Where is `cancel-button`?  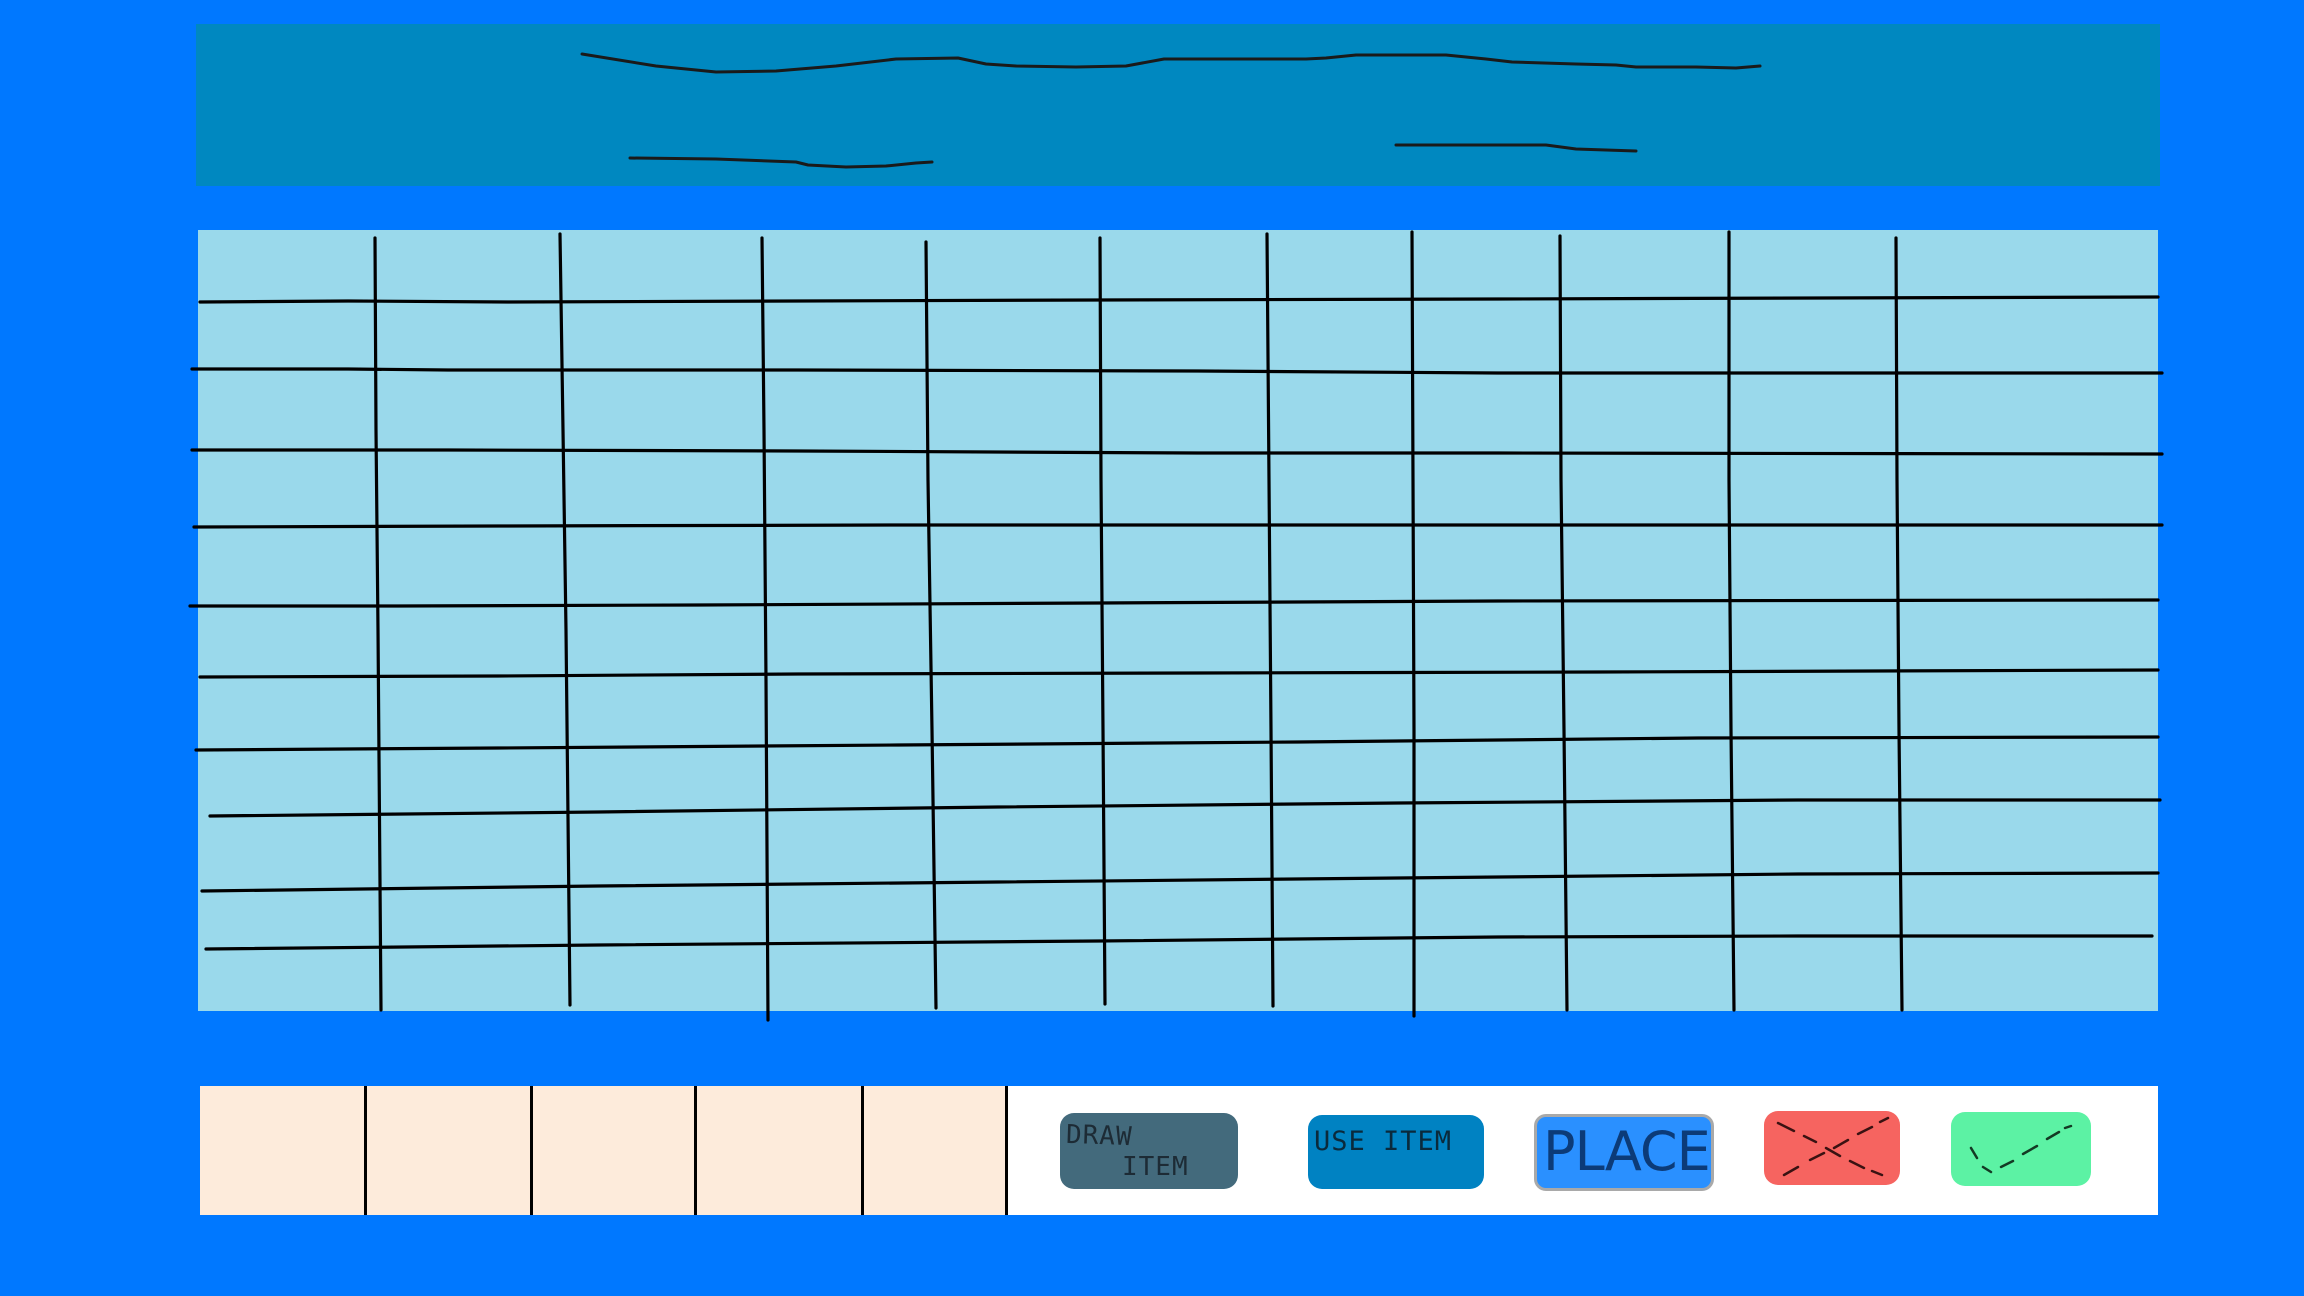
cancel-button is located at coordinates (1832, 1148).